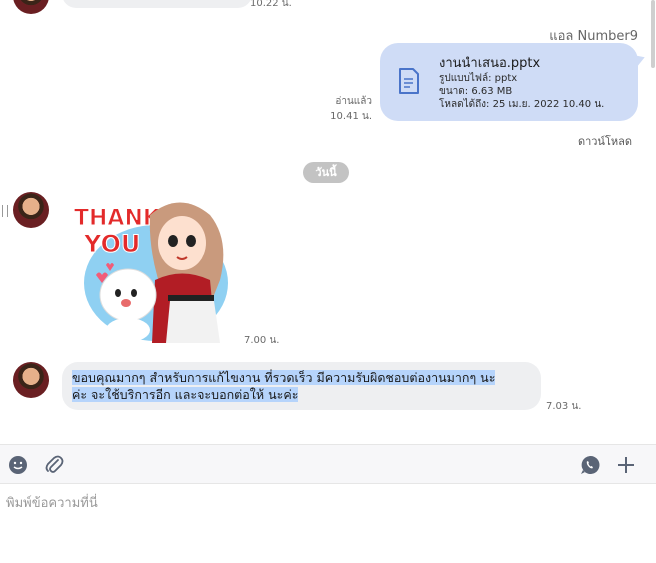 This screenshot has height=563, width=656. I want to click on file-size: ขนาด: 6.63 MB, so click(476, 91).